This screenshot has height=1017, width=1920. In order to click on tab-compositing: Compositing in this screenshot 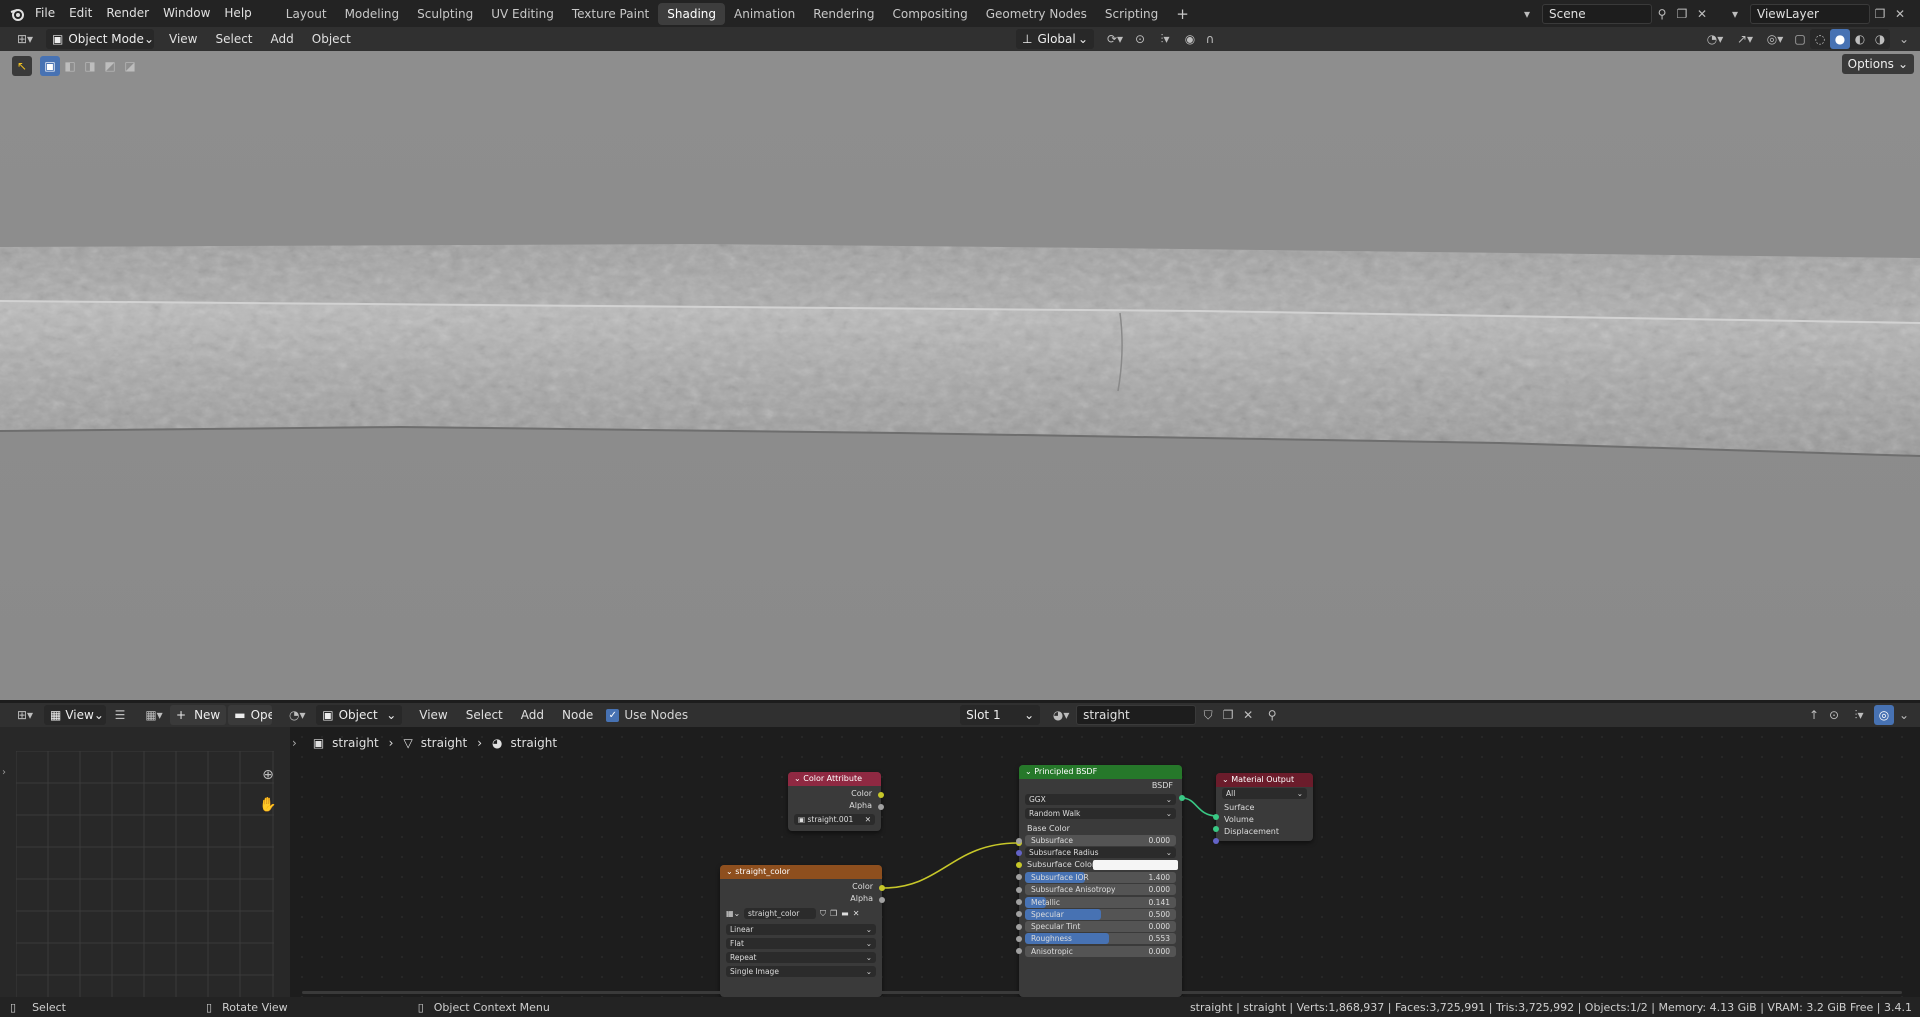, I will do `click(929, 14)`.